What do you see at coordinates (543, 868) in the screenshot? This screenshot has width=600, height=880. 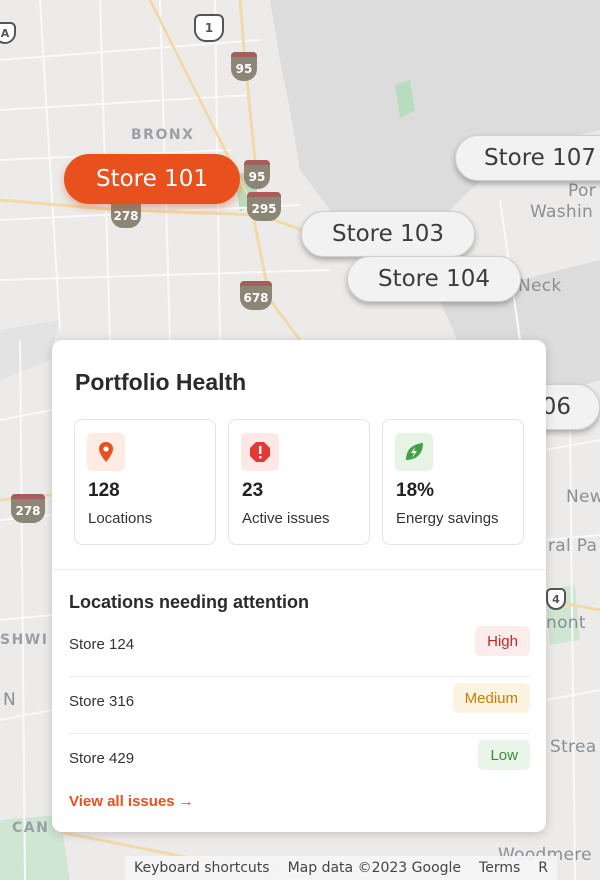 I see `report-link: R` at bounding box center [543, 868].